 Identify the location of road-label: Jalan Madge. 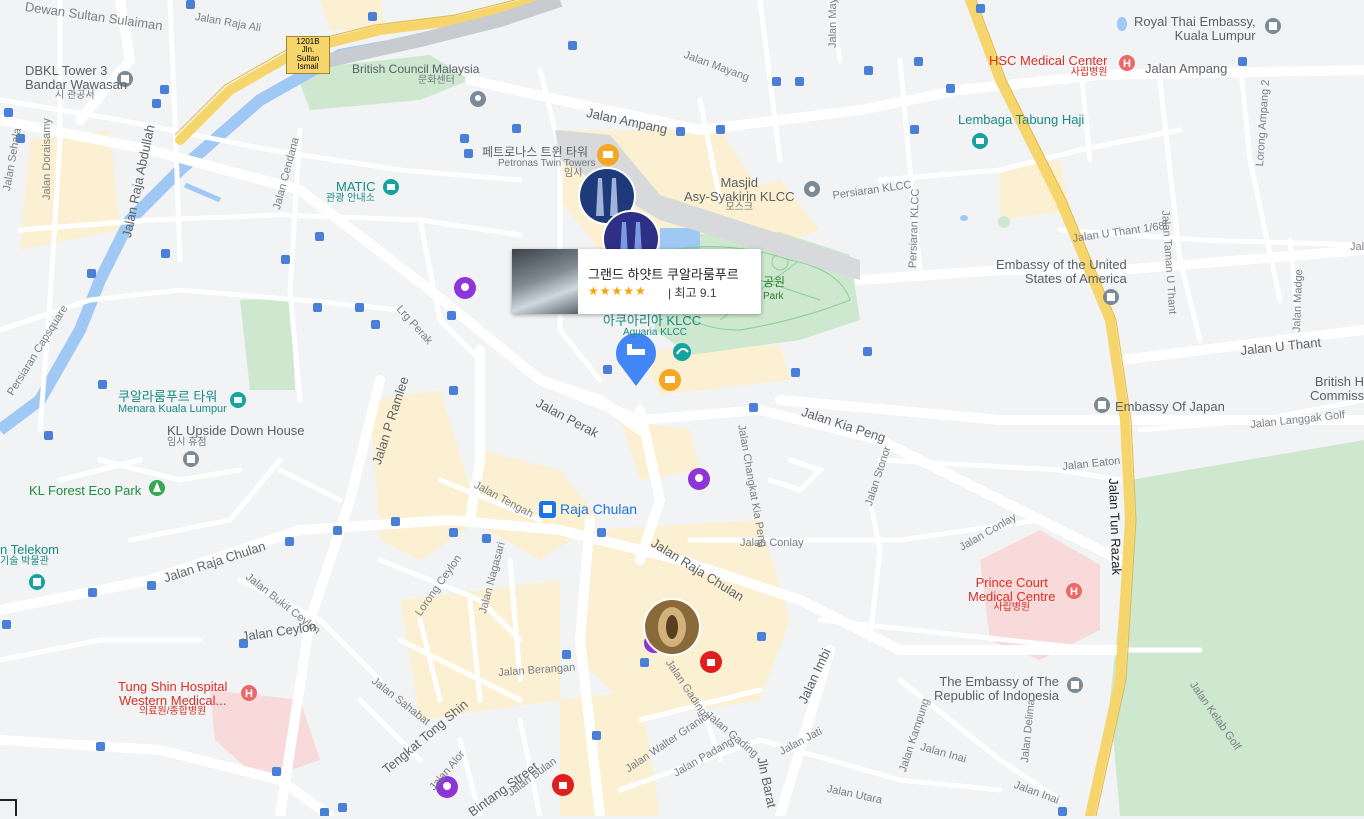
(1298, 301).